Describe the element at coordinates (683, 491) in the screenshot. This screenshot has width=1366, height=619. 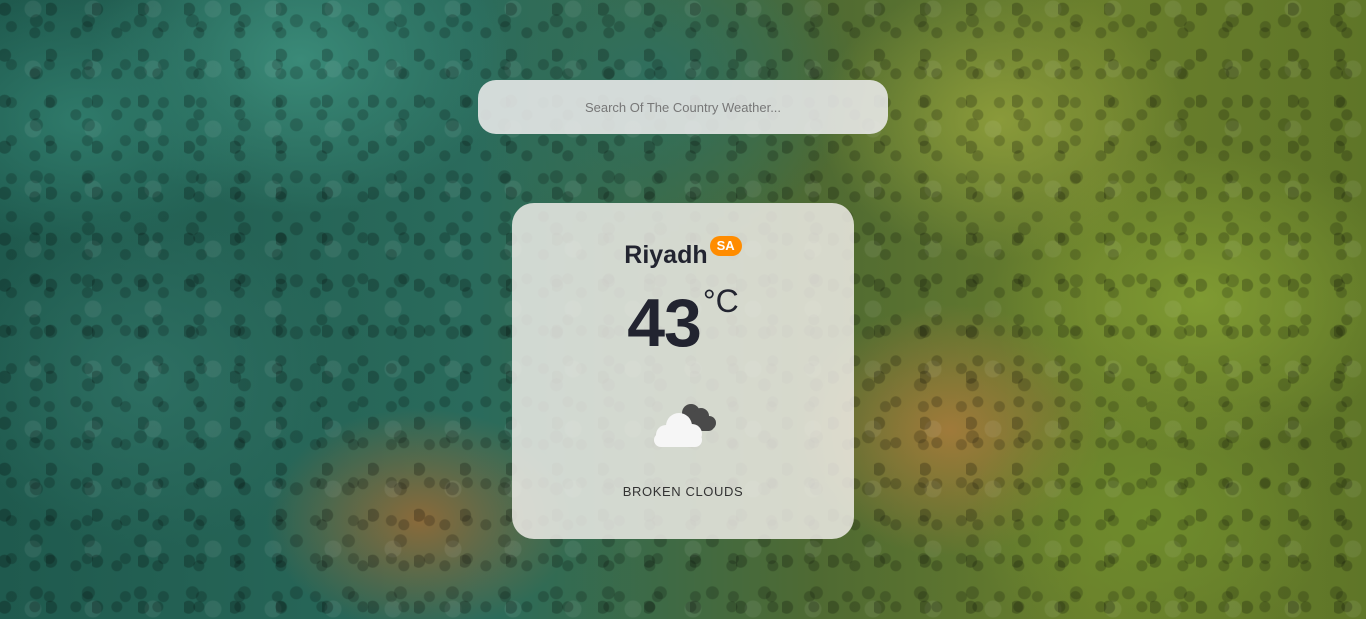
I see `weather-description: BROKEN CLOUDS` at that location.